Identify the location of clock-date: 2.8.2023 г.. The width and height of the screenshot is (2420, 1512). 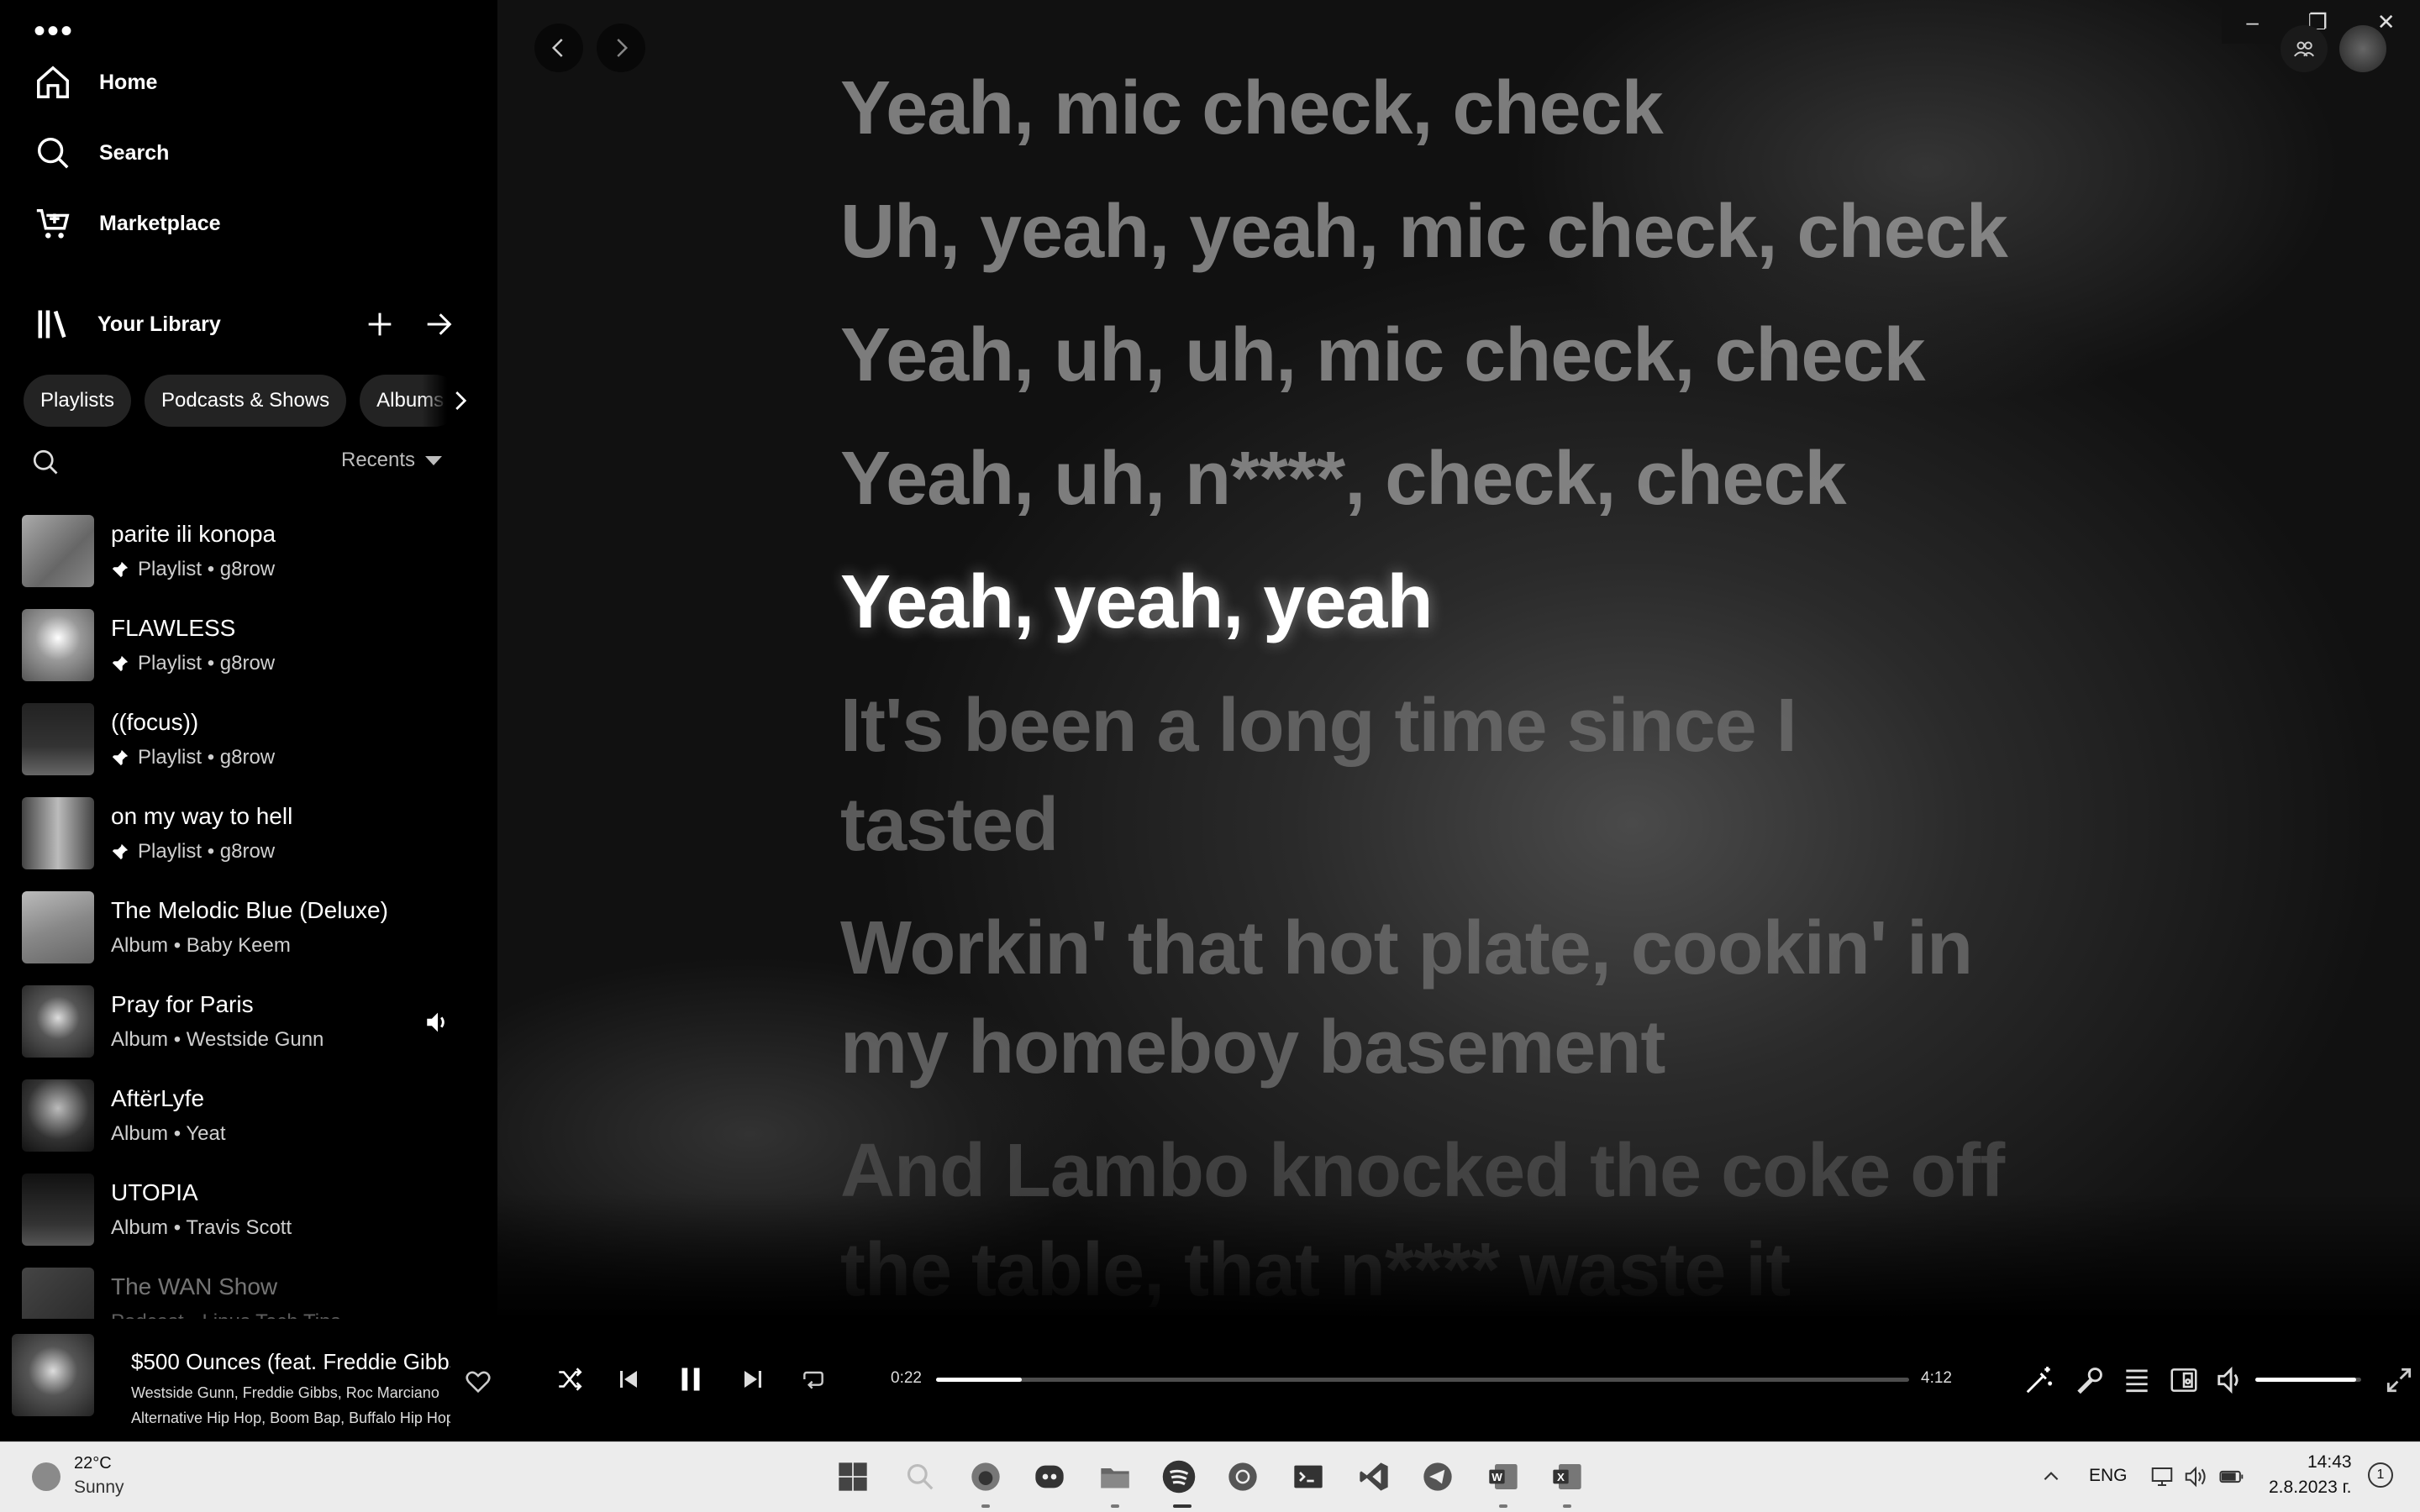
(2310, 1488).